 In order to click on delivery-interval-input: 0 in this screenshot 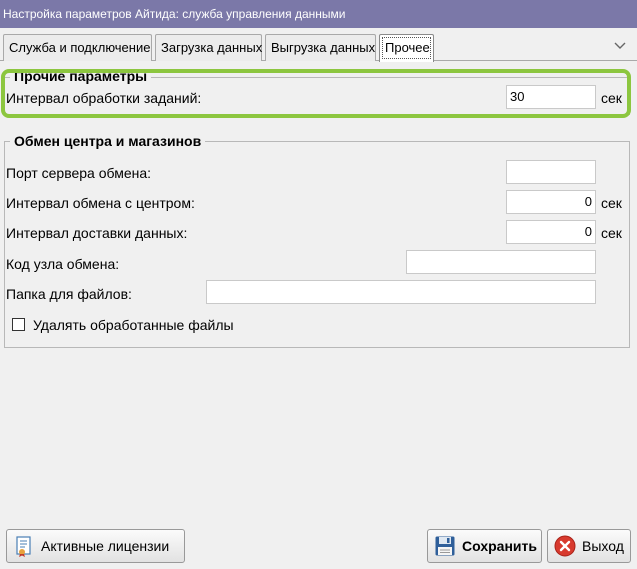, I will do `click(551, 232)`.